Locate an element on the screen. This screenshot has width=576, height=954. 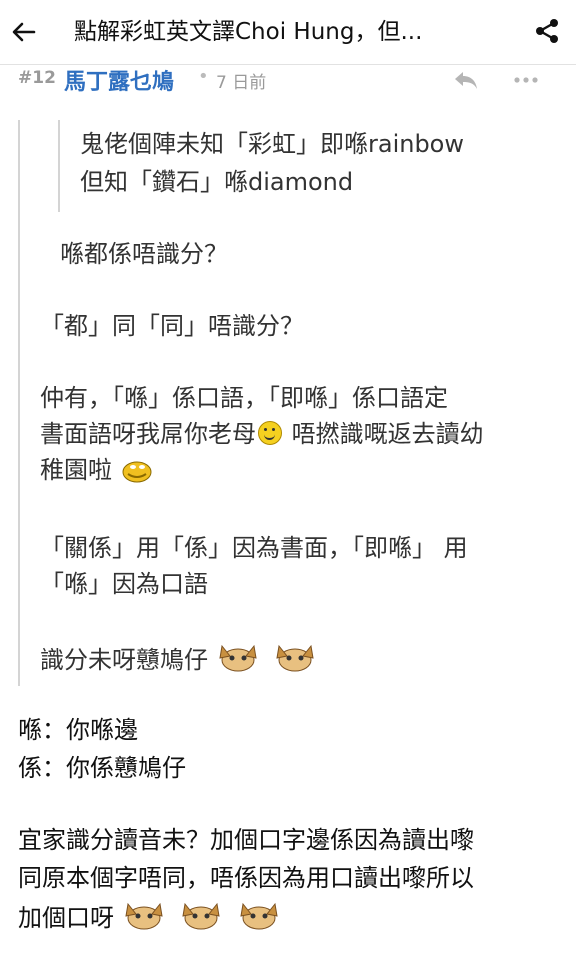
quote-line: 稚園啦 is located at coordinates (100, 470).